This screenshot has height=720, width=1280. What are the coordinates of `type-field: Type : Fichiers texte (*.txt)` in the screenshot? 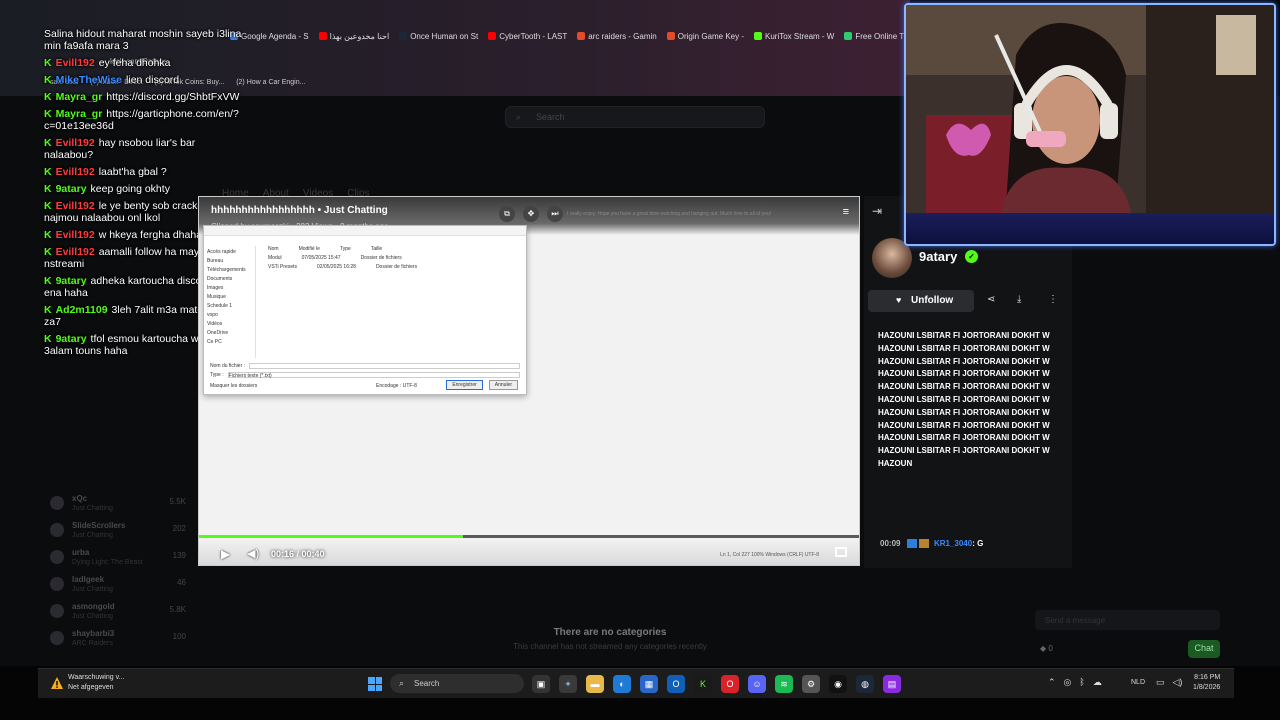 It's located at (365, 375).